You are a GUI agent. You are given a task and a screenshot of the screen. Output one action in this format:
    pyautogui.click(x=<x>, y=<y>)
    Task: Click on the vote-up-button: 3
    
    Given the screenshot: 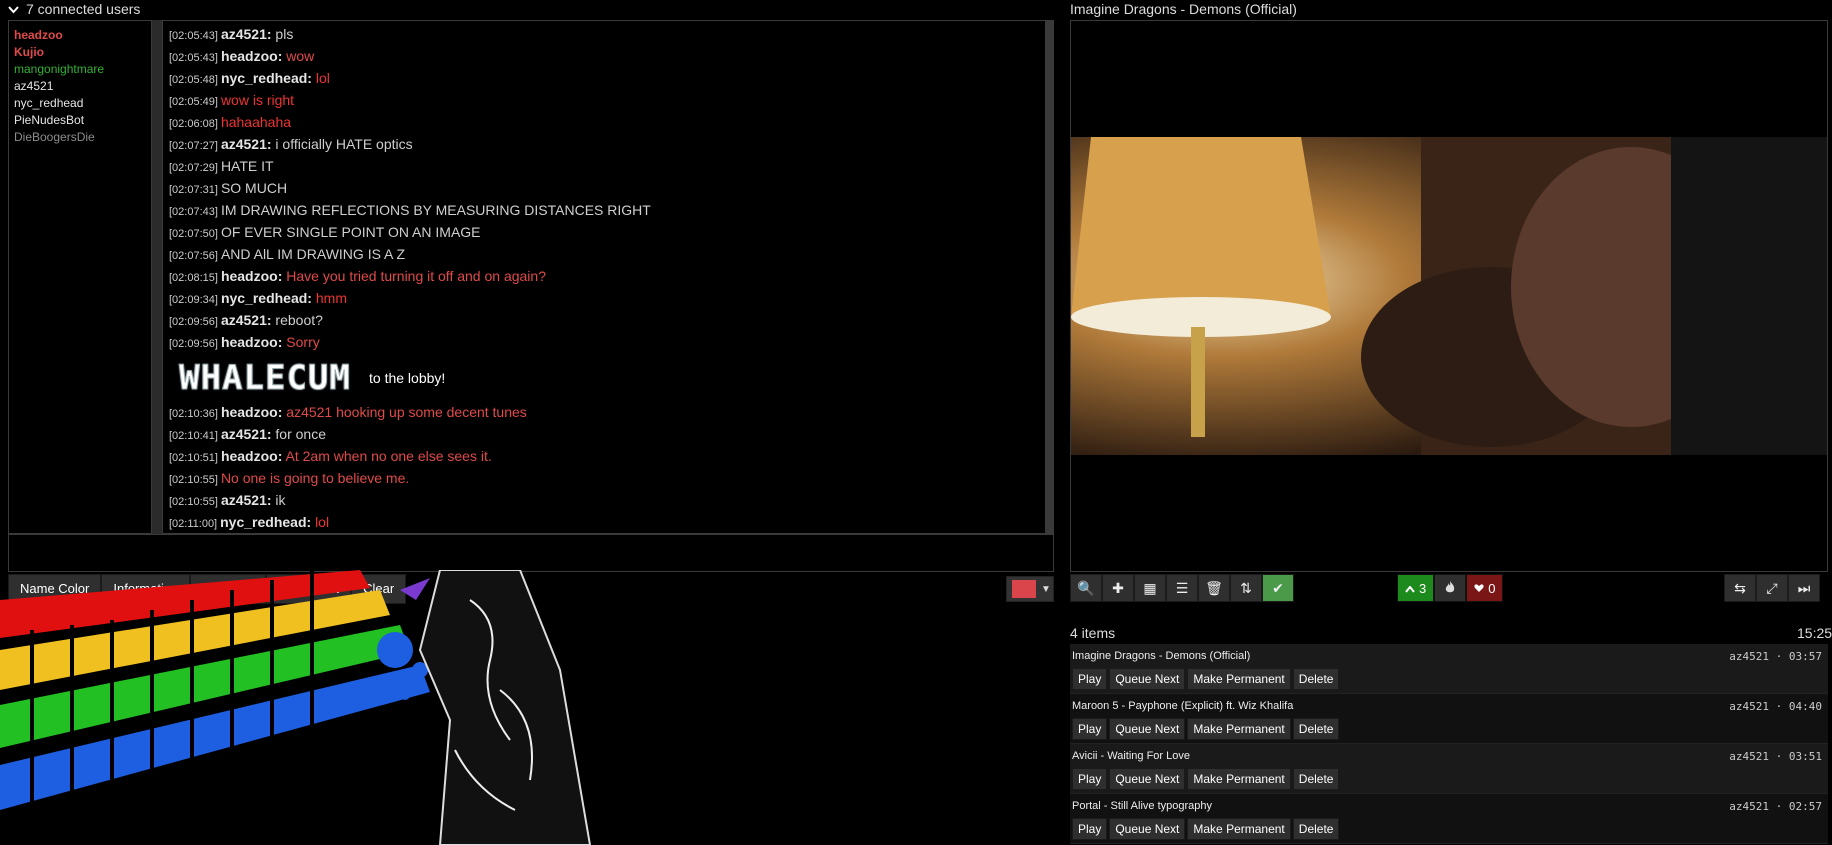 What is the action you would take?
    pyautogui.click(x=1416, y=588)
    